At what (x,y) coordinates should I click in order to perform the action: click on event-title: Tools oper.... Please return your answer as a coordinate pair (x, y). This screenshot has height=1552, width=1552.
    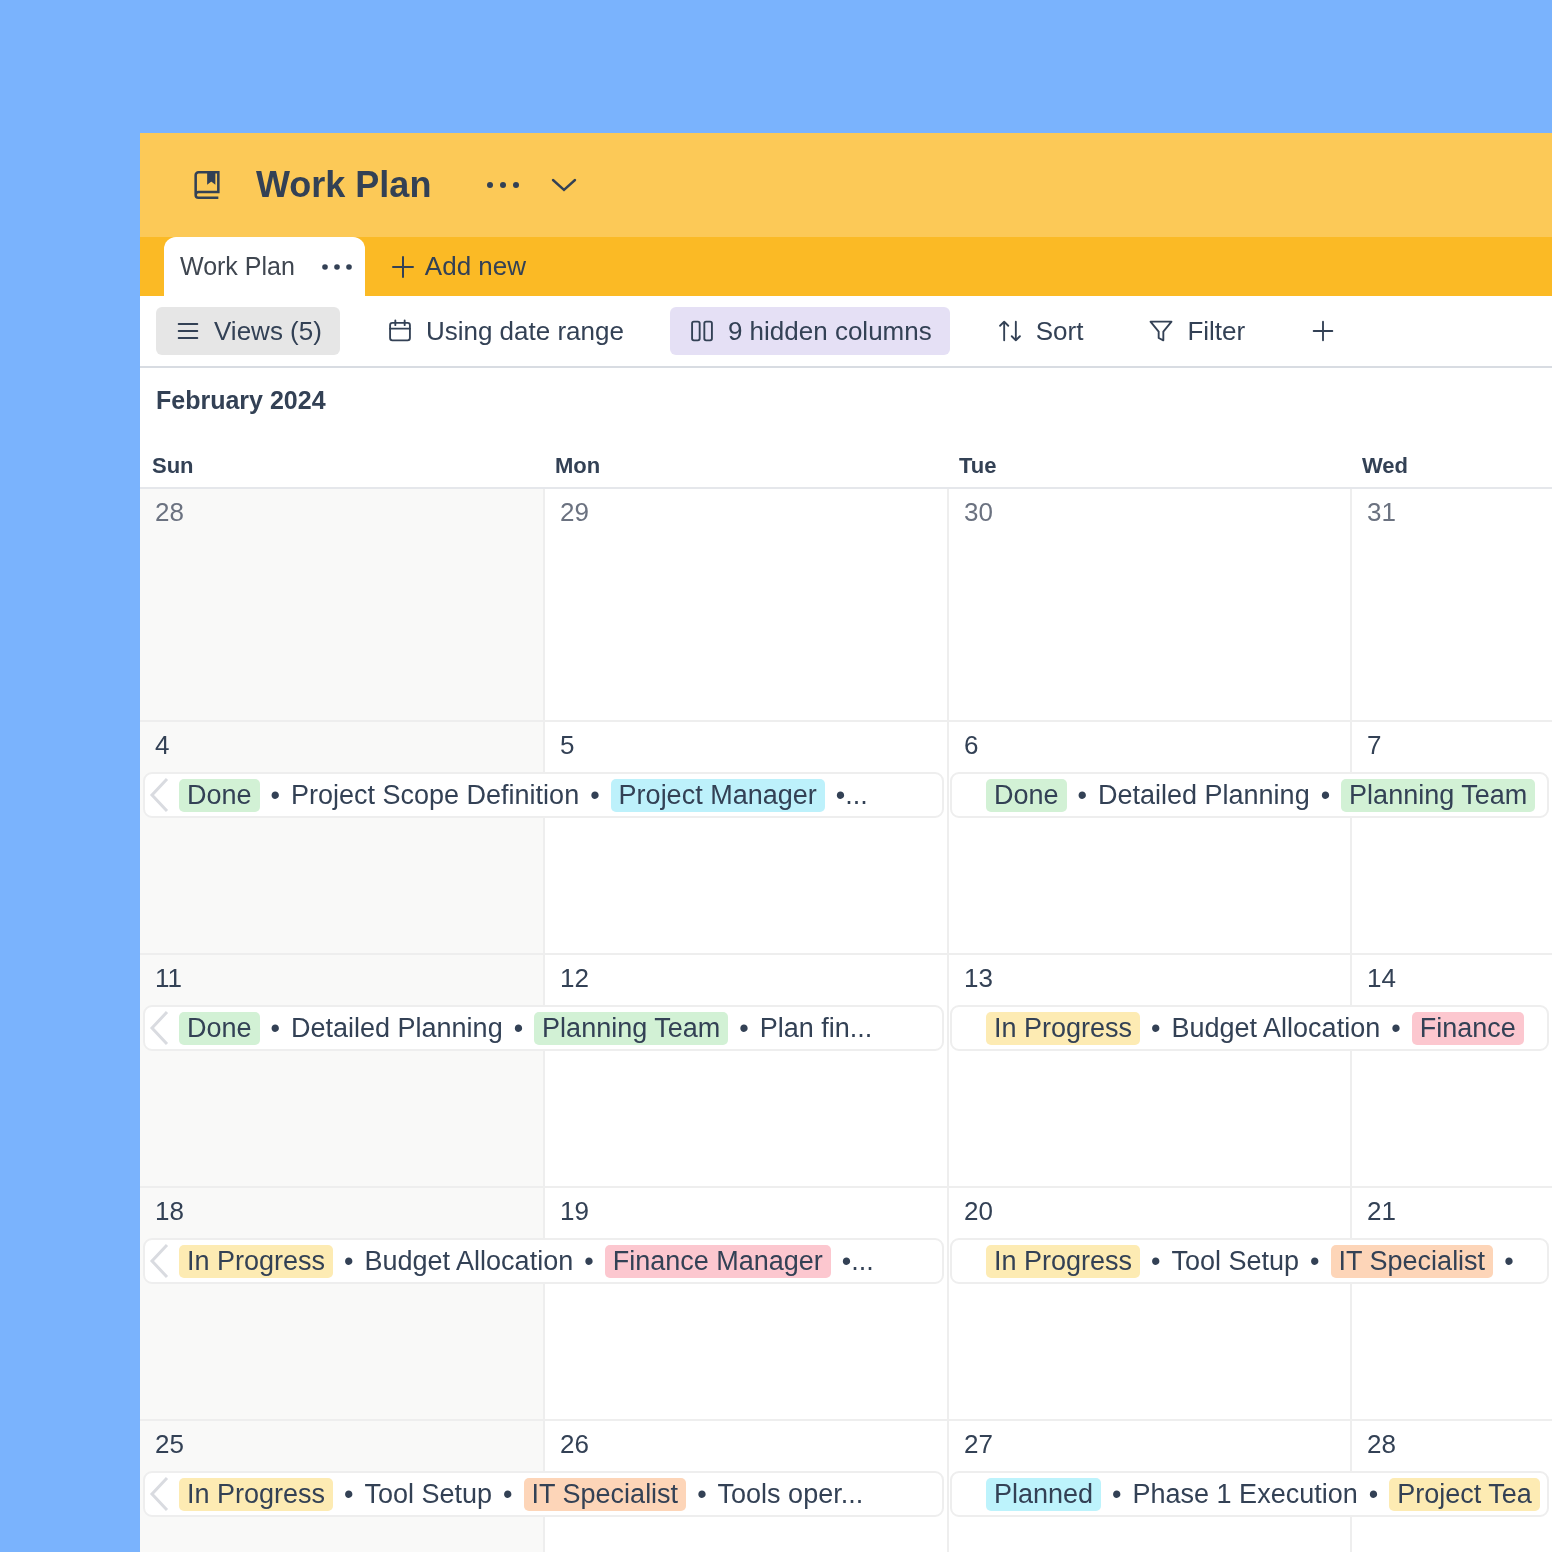
    Looking at the image, I should click on (790, 1494).